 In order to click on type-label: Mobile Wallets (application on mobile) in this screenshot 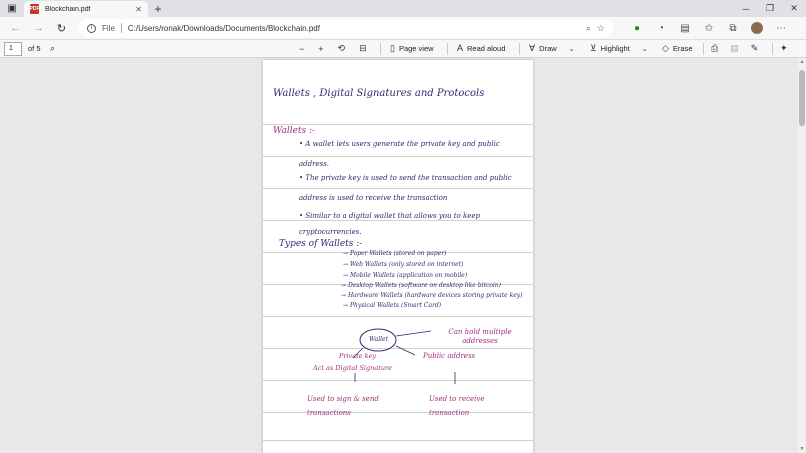, I will do `click(408, 275)`.